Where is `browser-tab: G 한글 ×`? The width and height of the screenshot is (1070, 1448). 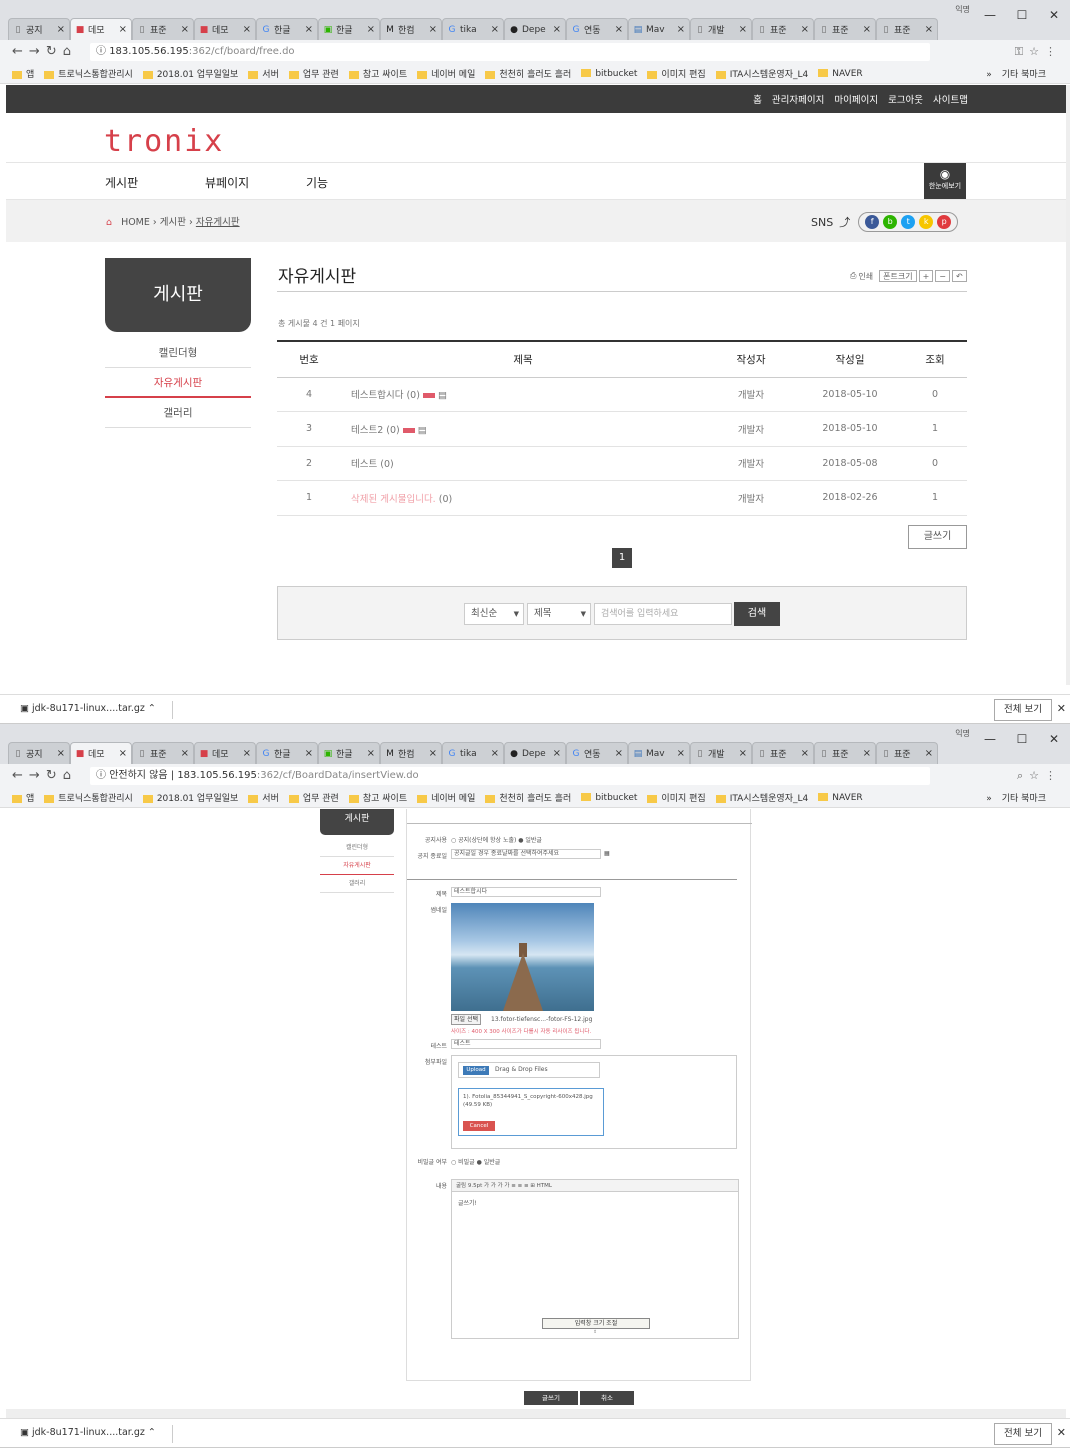
browser-tab: G 한글 × is located at coordinates (287, 29).